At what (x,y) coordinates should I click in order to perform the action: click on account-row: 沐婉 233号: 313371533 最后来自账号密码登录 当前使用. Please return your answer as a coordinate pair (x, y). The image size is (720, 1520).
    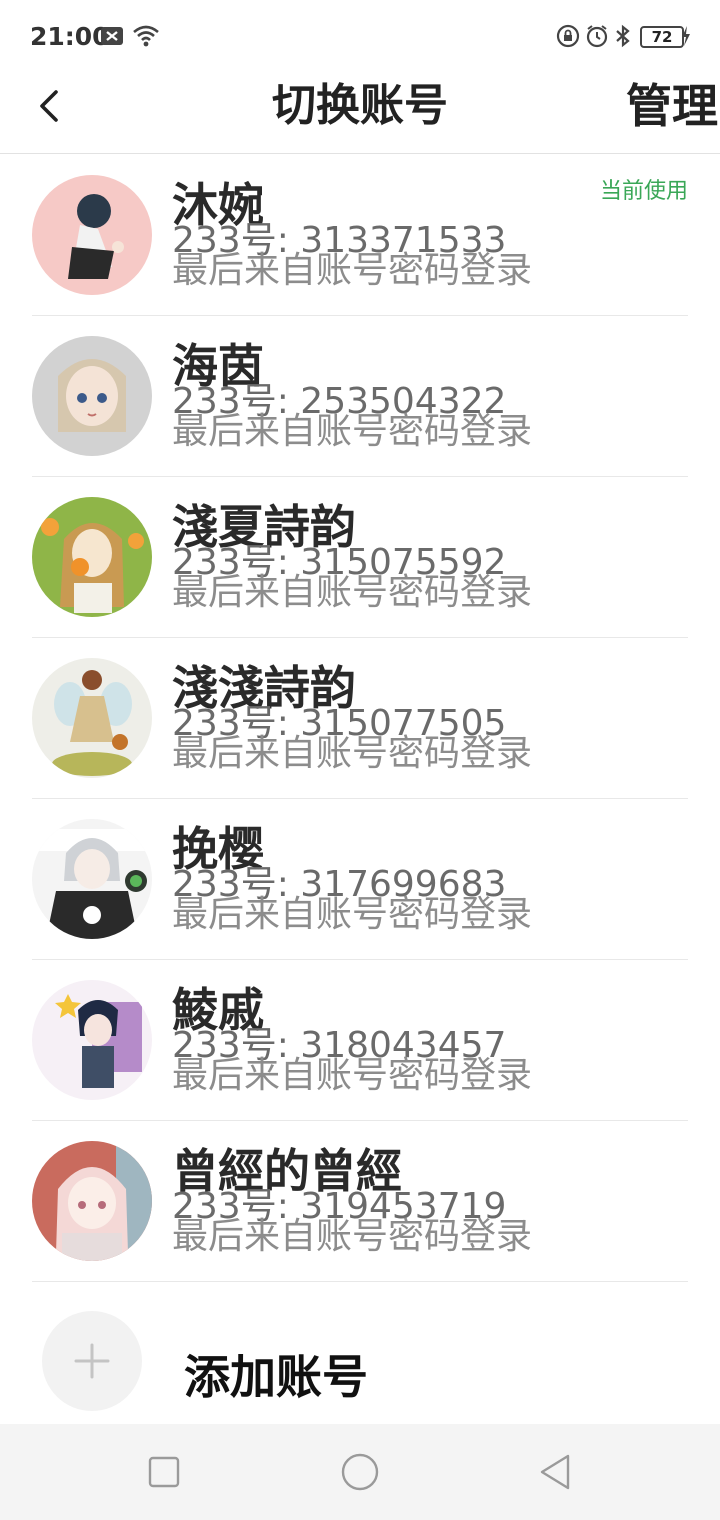
    Looking at the image, I should click on (360, 235).